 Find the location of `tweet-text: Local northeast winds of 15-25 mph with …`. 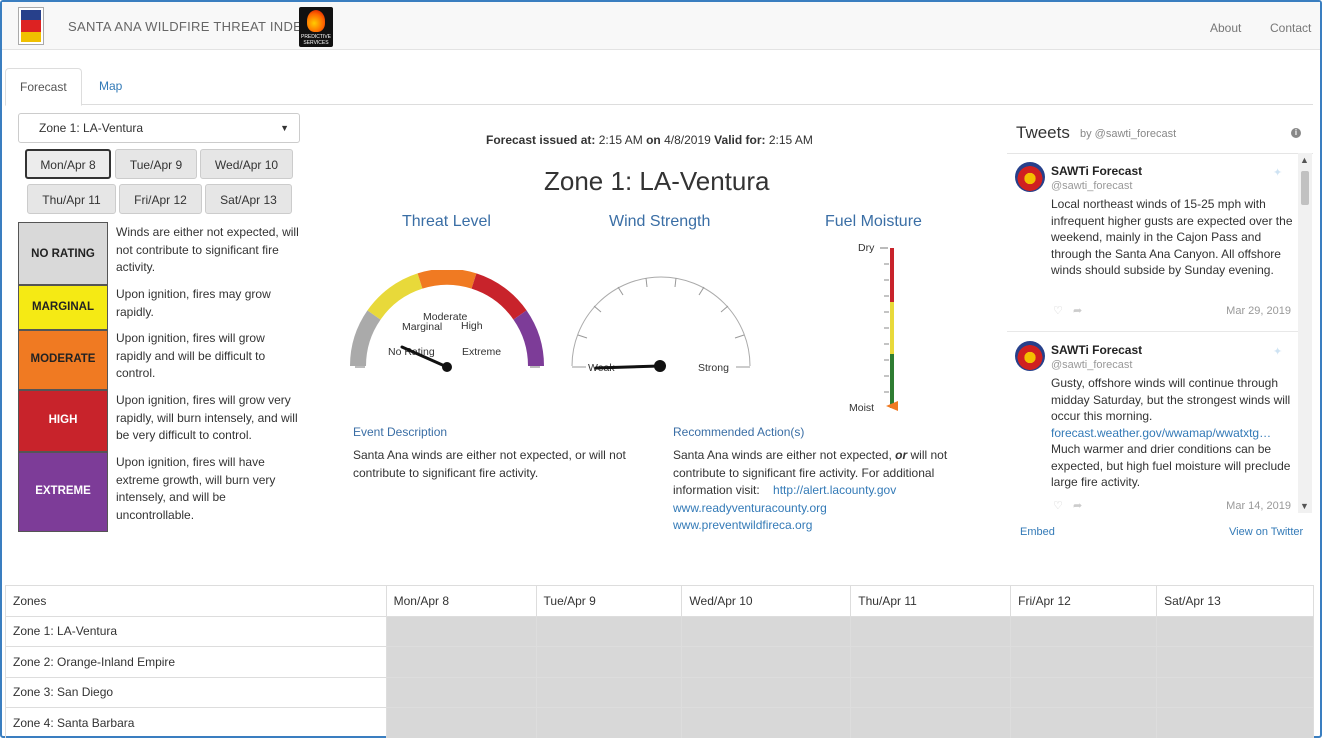

tweet-text: Local northeast winds of 15-25 mph with … is located at coordinates (1172, 237).